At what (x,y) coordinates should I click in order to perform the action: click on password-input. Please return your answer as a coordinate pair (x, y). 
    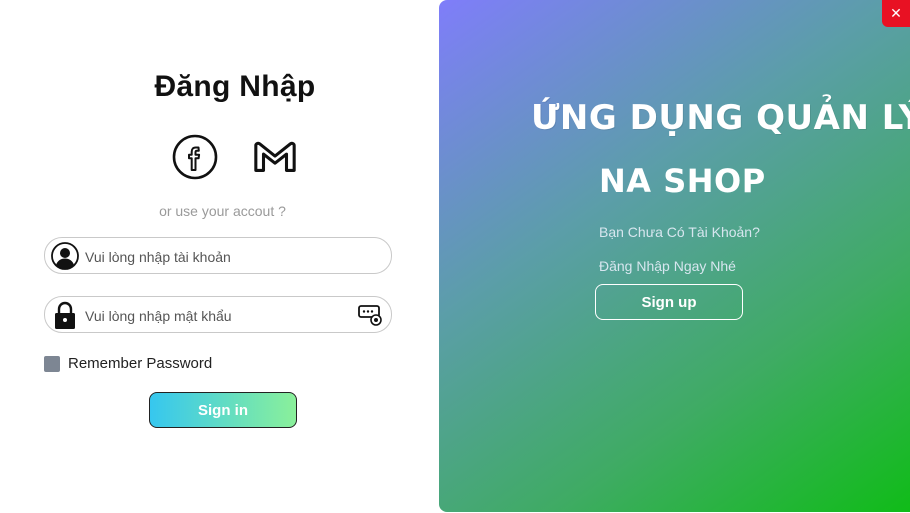
    Looking at the image, I should click on (220, 315).